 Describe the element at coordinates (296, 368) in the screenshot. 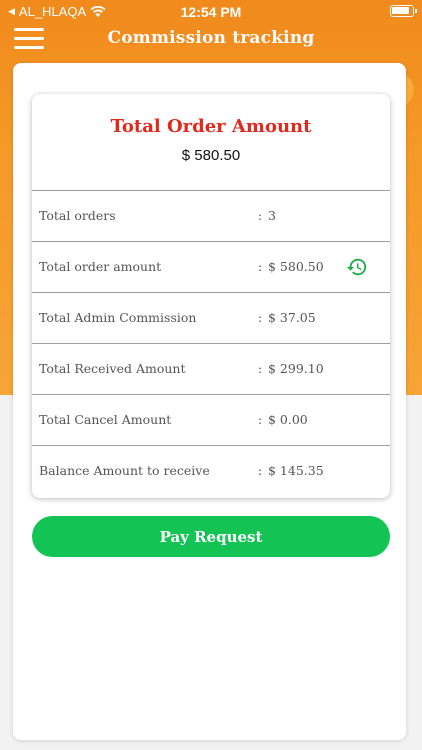

I see `row-value: $ 299.10` at that location.